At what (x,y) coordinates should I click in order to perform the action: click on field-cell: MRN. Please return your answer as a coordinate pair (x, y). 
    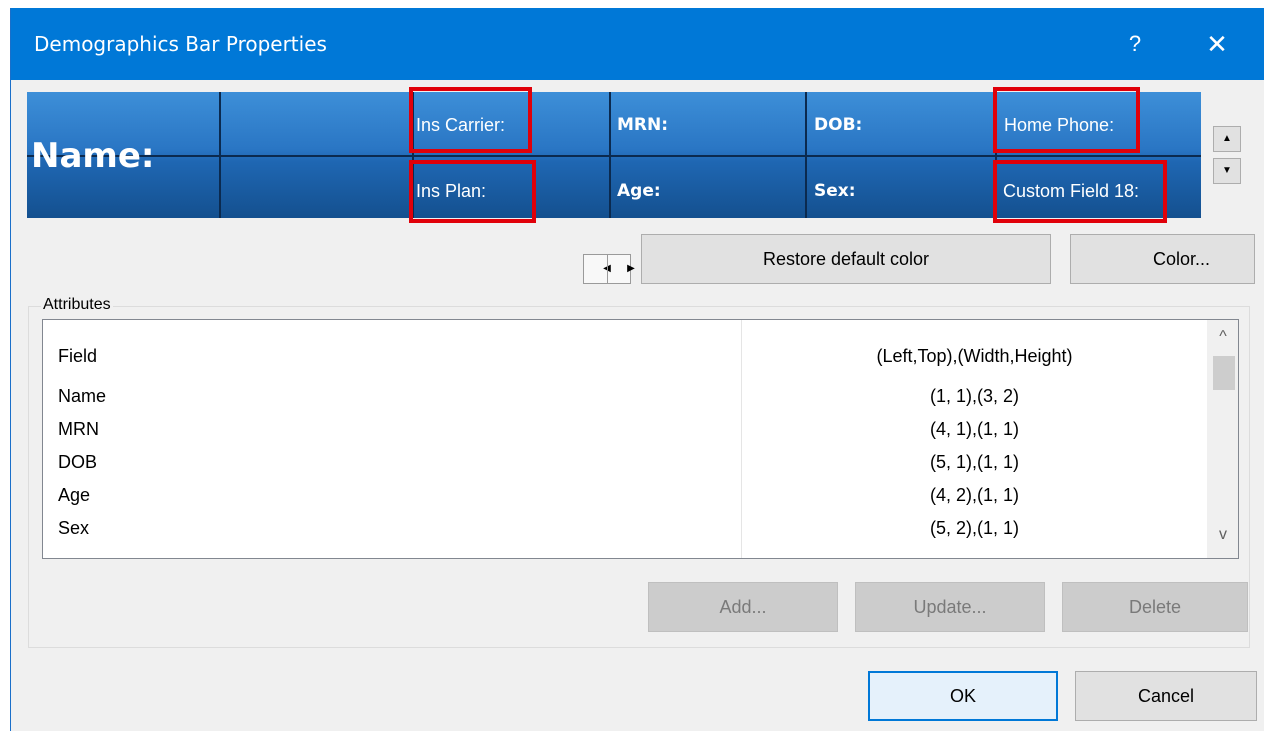
    Looking at the image, I should click on (78, 429).